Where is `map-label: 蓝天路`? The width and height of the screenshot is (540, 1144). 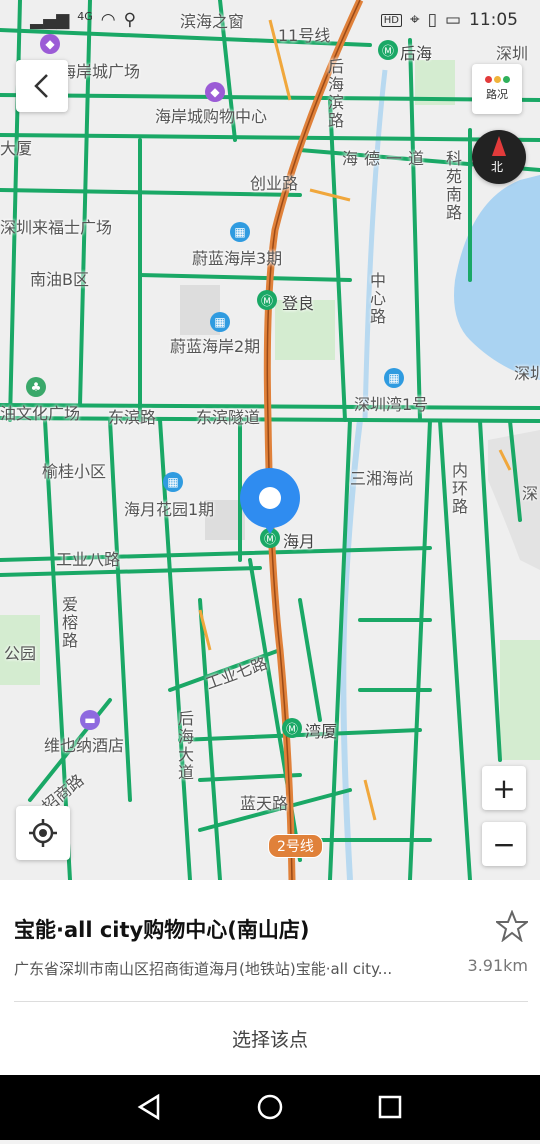 map-label: 蓝天路 is located at coordinates (264, 803).